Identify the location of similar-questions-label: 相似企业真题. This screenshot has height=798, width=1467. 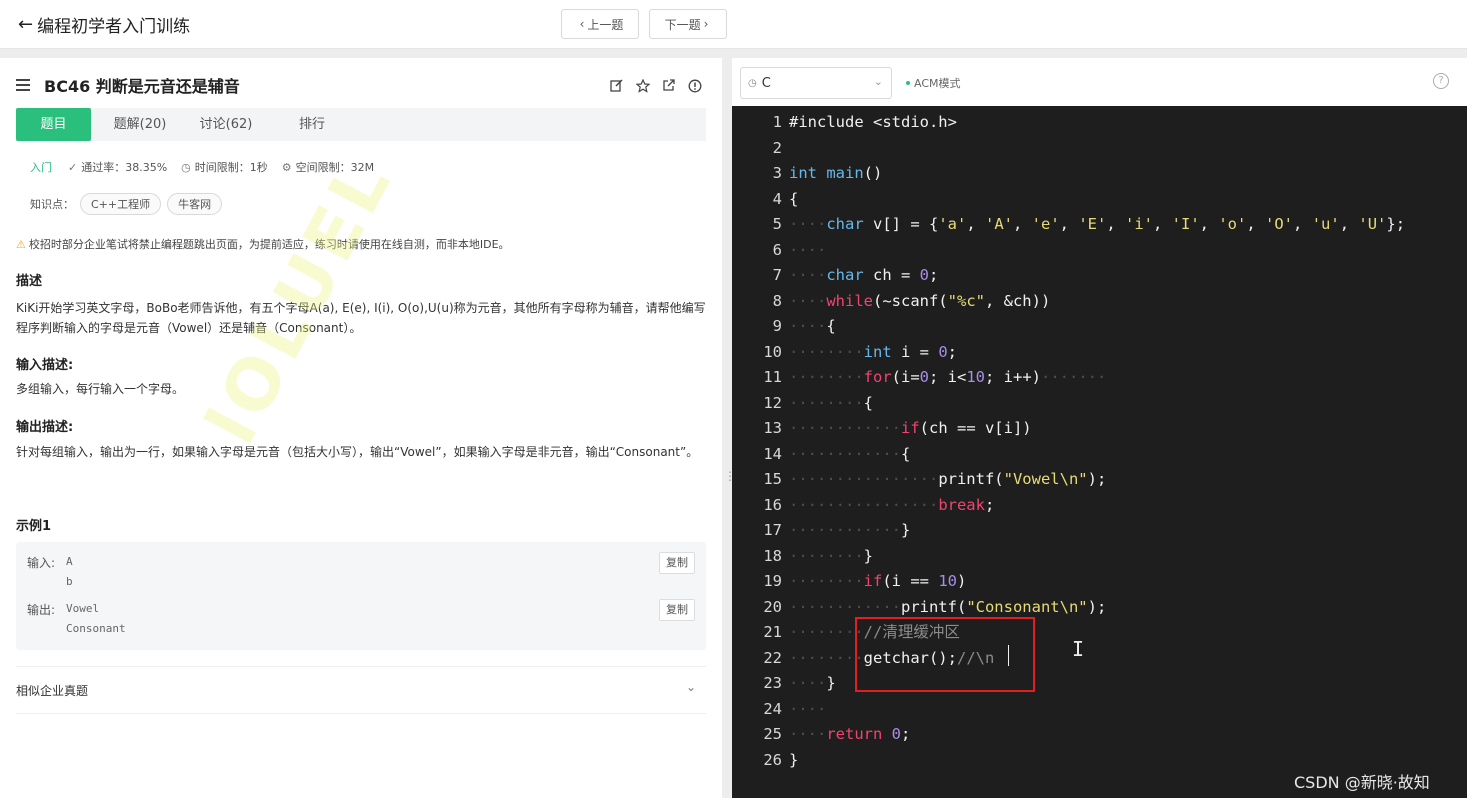
(52, 691).